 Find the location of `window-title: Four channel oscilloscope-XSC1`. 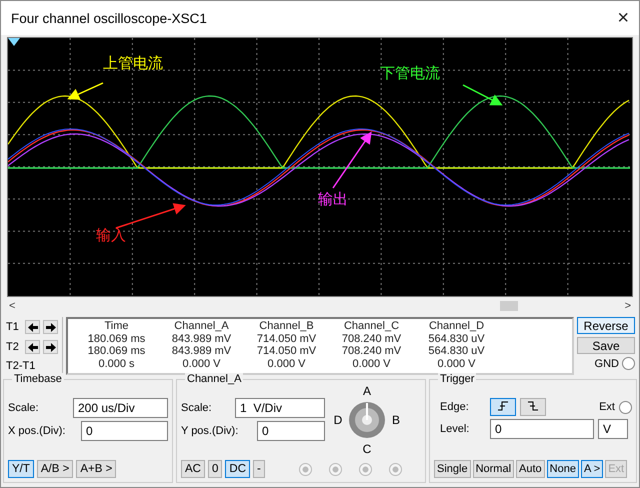

window-title: Four channel oscilloscope-XSC1 is located at coordinates (109, 18).